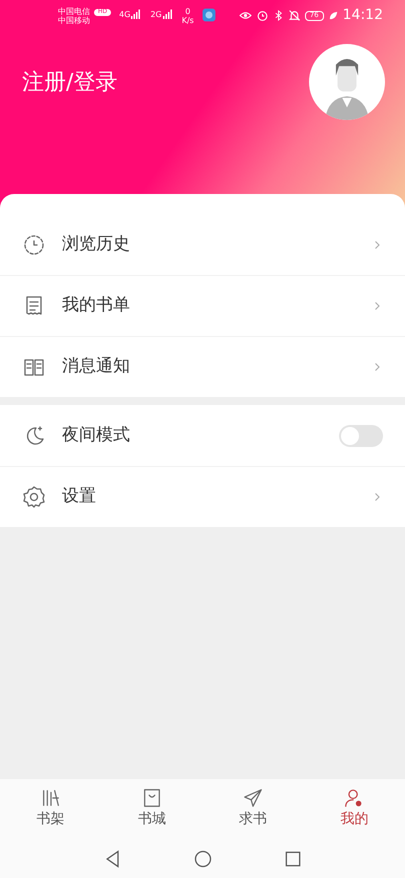  I want to click on clock-time: 14:12, so click(362, 16).